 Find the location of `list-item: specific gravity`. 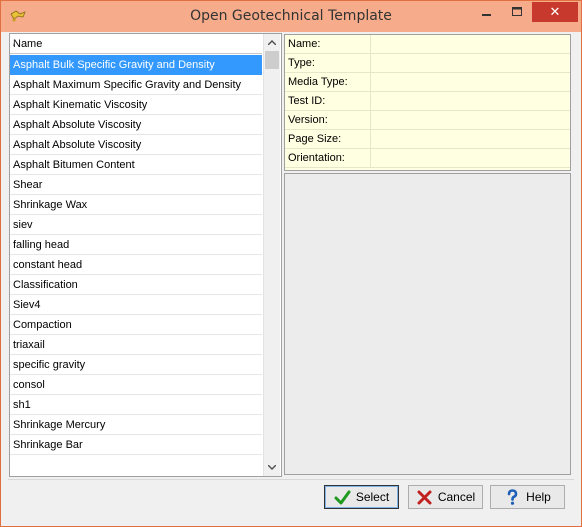

list-item: specific gravity is located at coordinates (136, 365).